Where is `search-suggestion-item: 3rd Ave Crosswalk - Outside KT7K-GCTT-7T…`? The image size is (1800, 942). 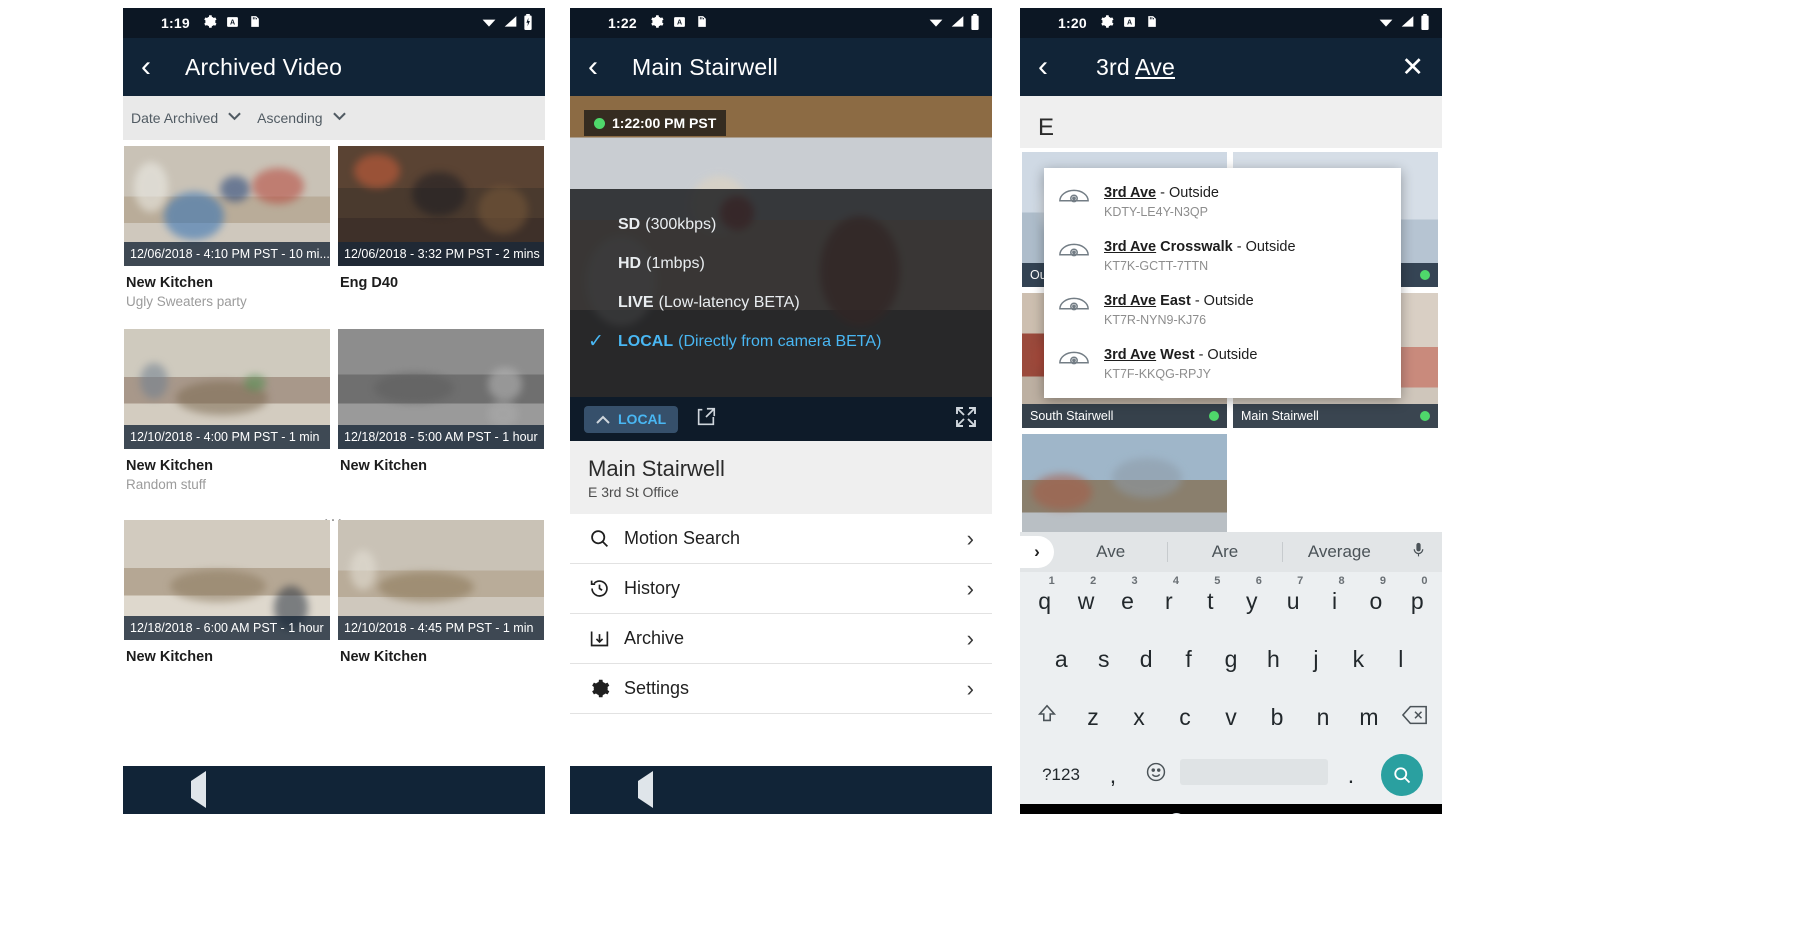 search-suggestion-item: 3rd Ave Crosswalk - Outside KT7K-GCTT-7T… is located at coordinates (1222, 255).